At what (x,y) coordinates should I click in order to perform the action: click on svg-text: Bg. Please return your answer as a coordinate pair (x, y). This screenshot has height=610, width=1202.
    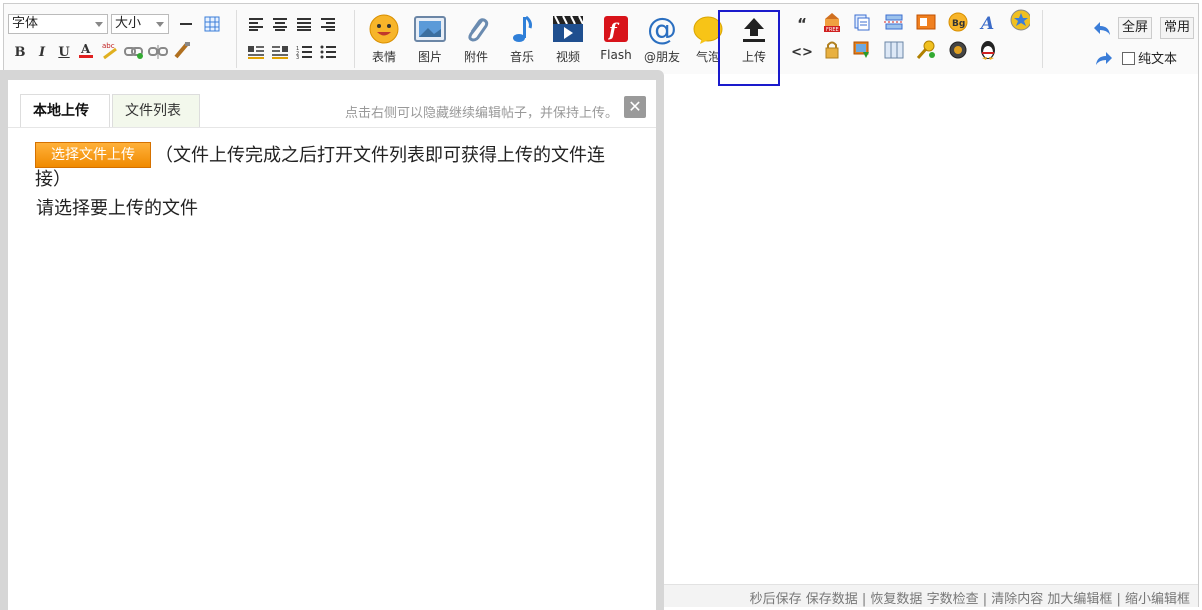
    Looking at the image, I should click on (958, 24).